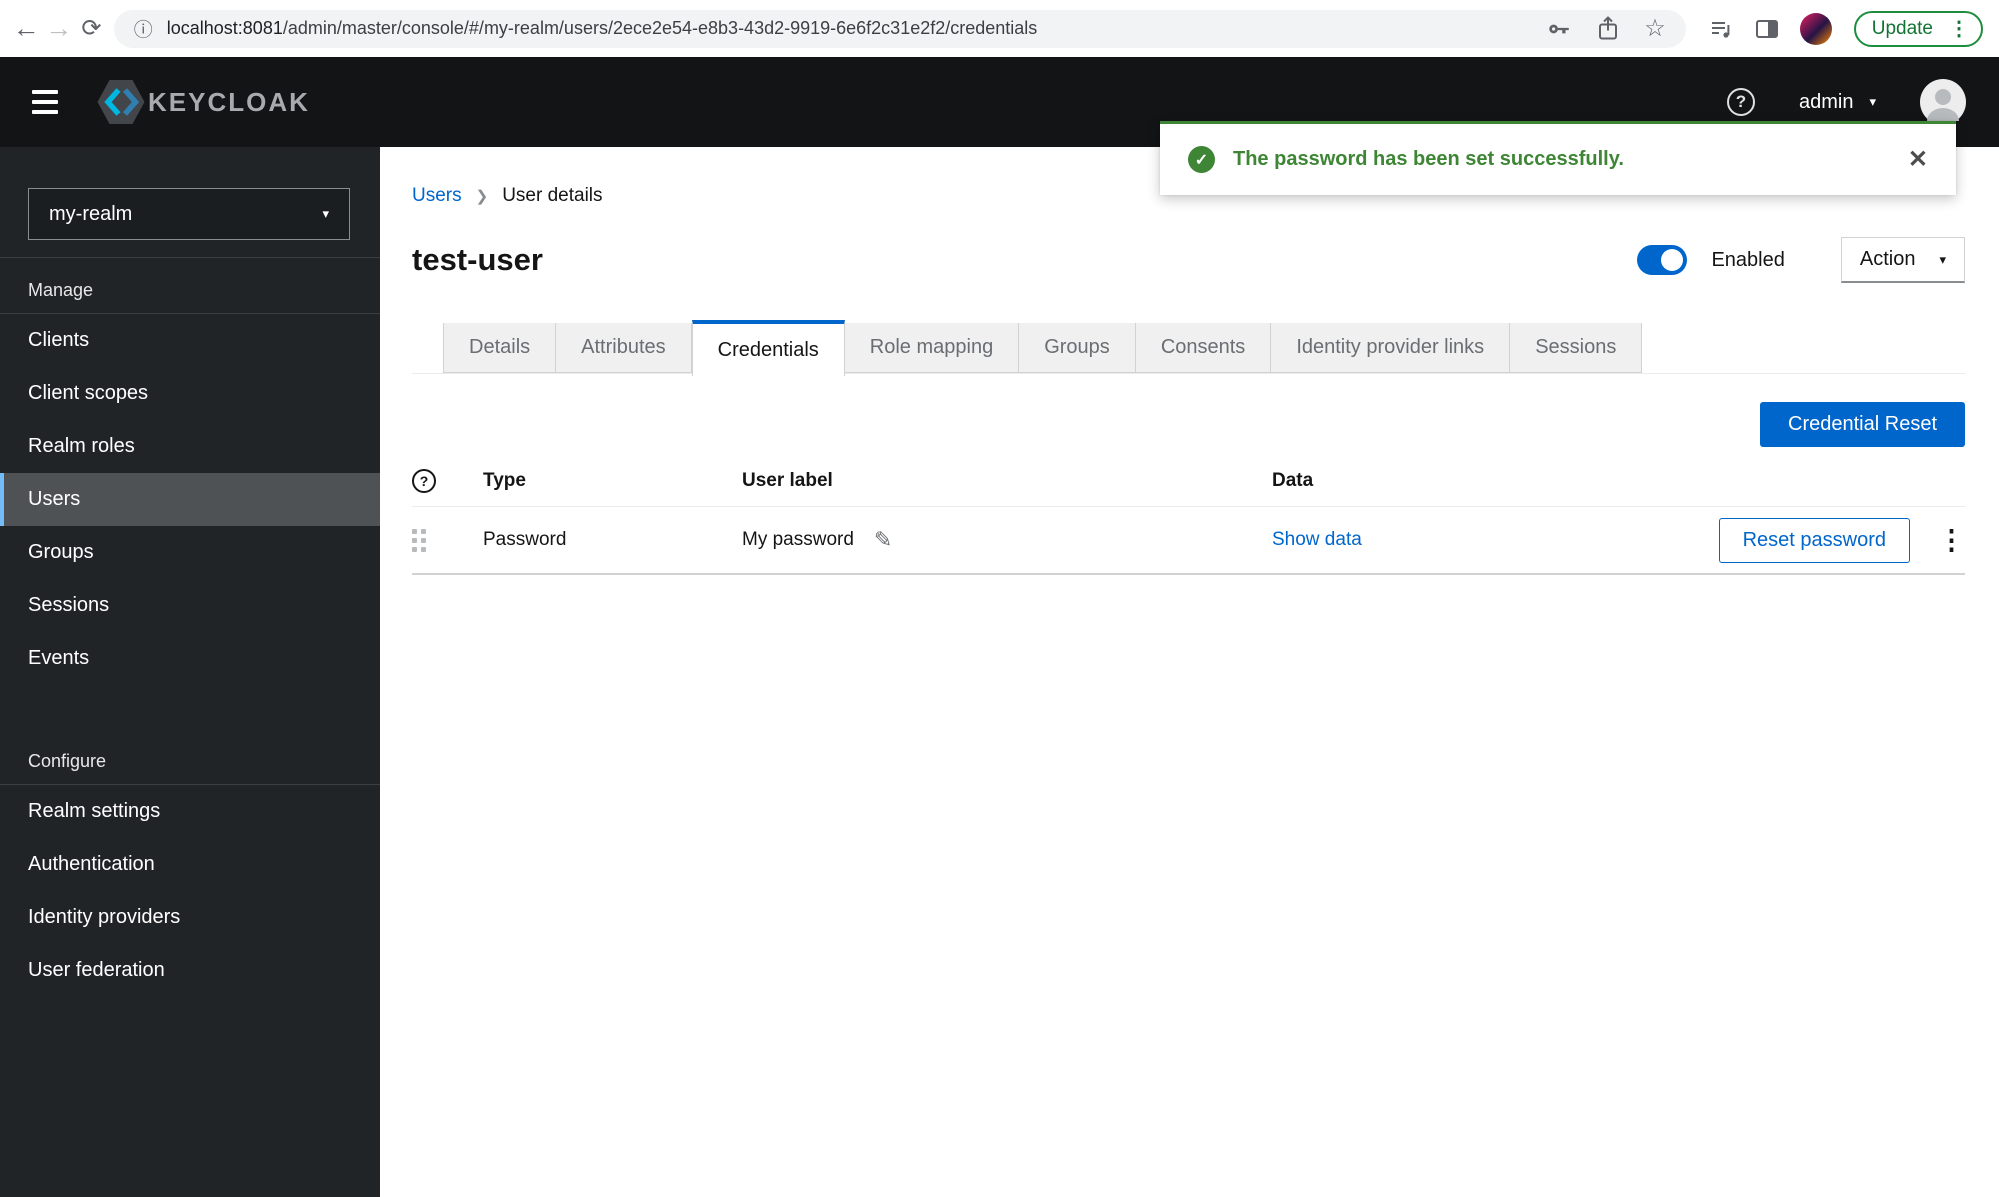  Describe the element at coordinates (798, 539) in the screenshot. I see `credential-user-label: My password` at that location.